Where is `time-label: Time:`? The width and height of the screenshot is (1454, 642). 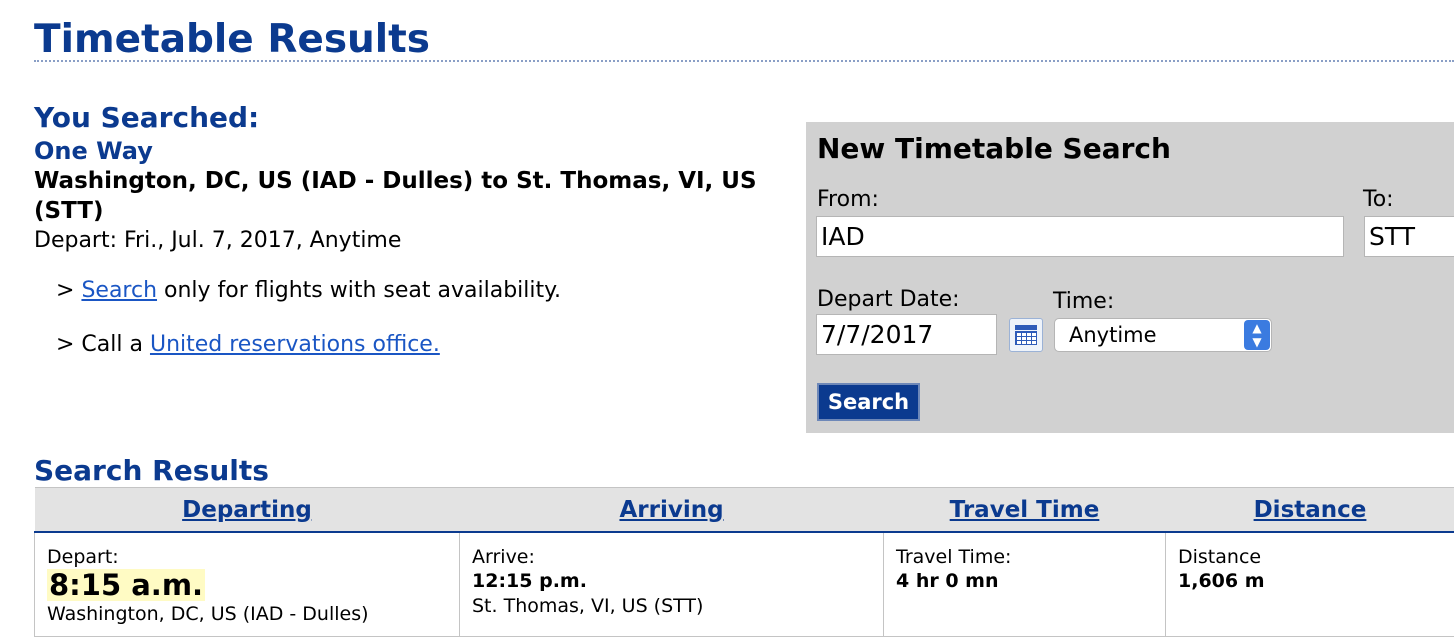 time-label: Time: is located at coordinates (1084, 301).